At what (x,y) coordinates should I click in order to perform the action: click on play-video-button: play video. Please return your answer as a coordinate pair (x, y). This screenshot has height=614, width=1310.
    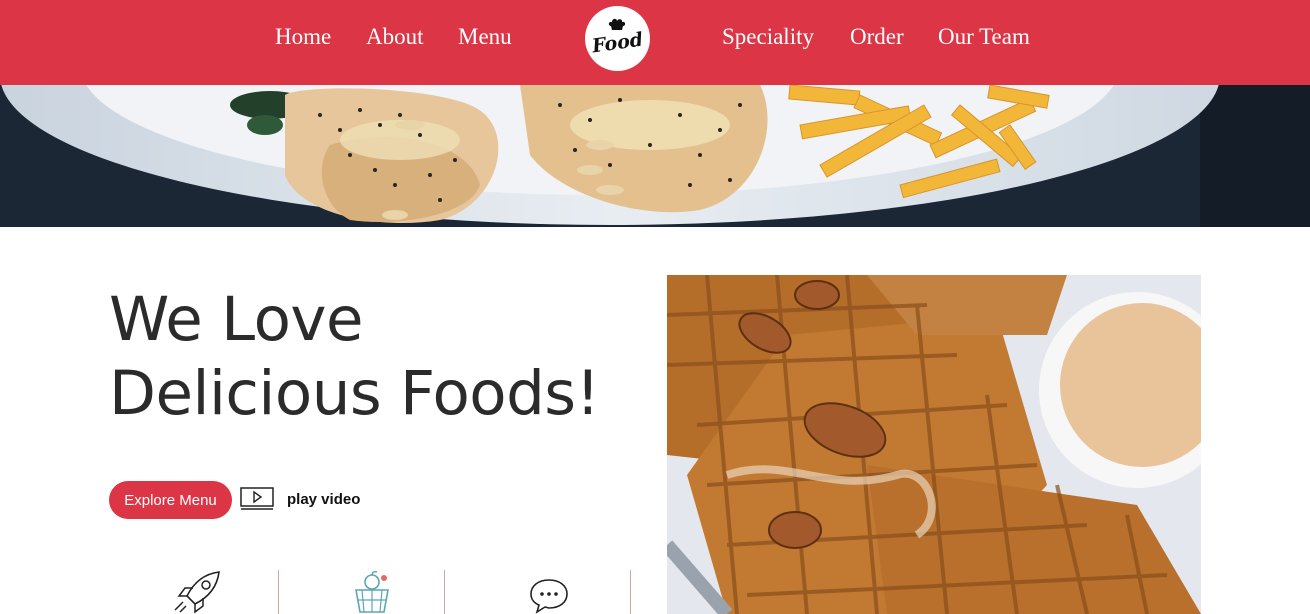
    Looking at the image, I should click on (300, 499).